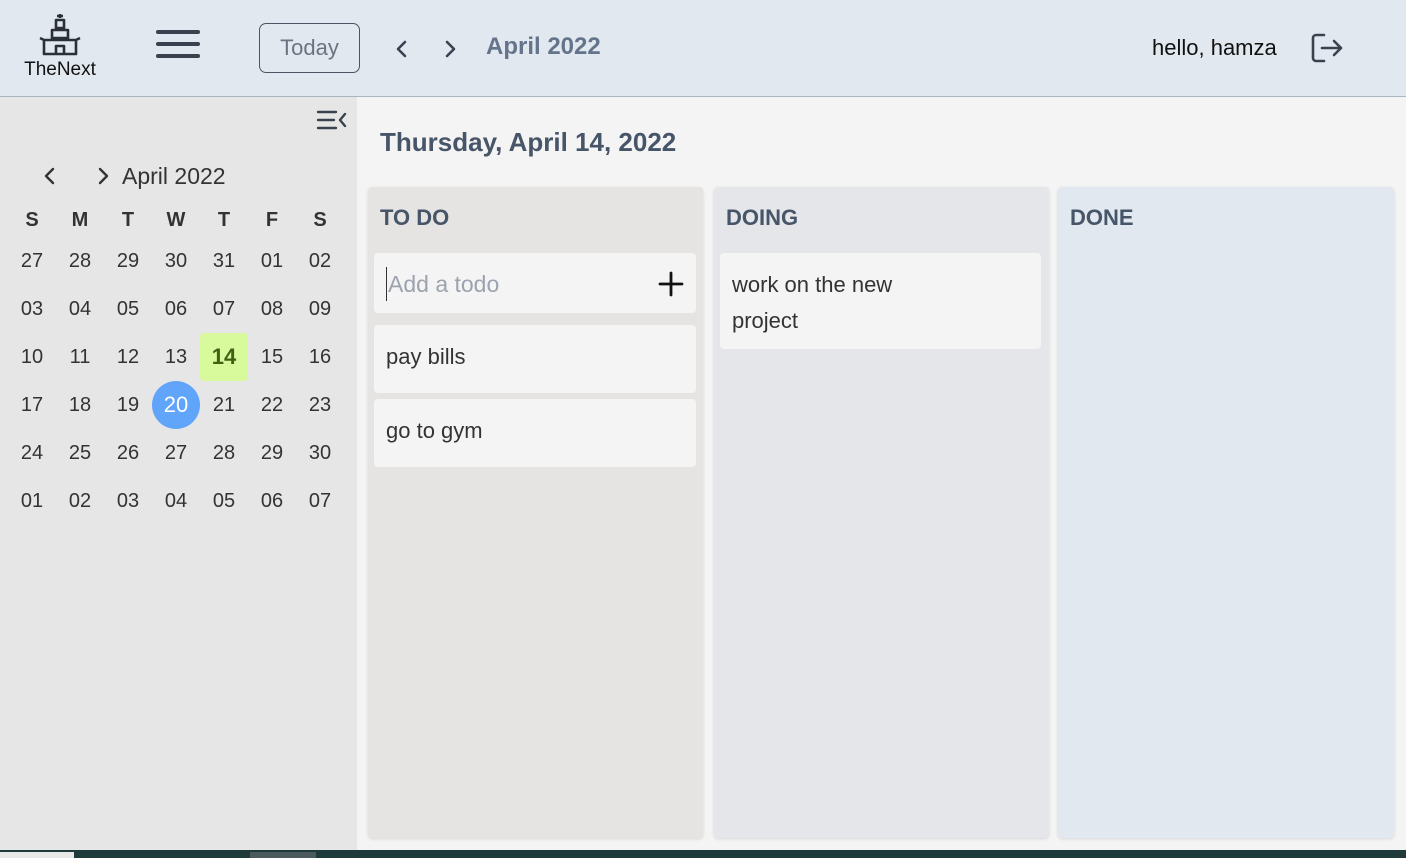 This screenshot has height=858, width=1406. Describe the element at coordinates (272, 357) in the screenshot. I see `day-cell: 15` at that location.